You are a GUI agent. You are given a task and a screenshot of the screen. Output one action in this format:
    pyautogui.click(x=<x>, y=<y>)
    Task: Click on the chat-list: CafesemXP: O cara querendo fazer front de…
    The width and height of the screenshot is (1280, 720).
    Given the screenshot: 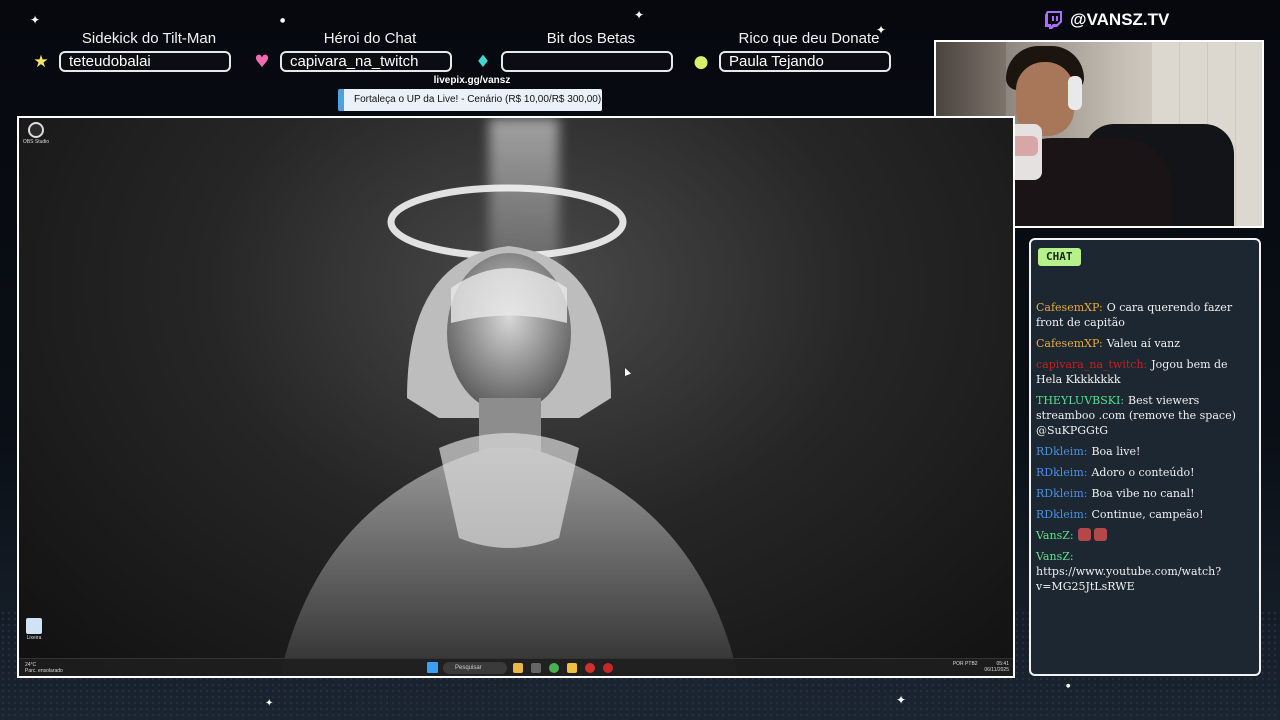 What is the action you would take?
    pyautogui.click(x=1145, y=450)
    